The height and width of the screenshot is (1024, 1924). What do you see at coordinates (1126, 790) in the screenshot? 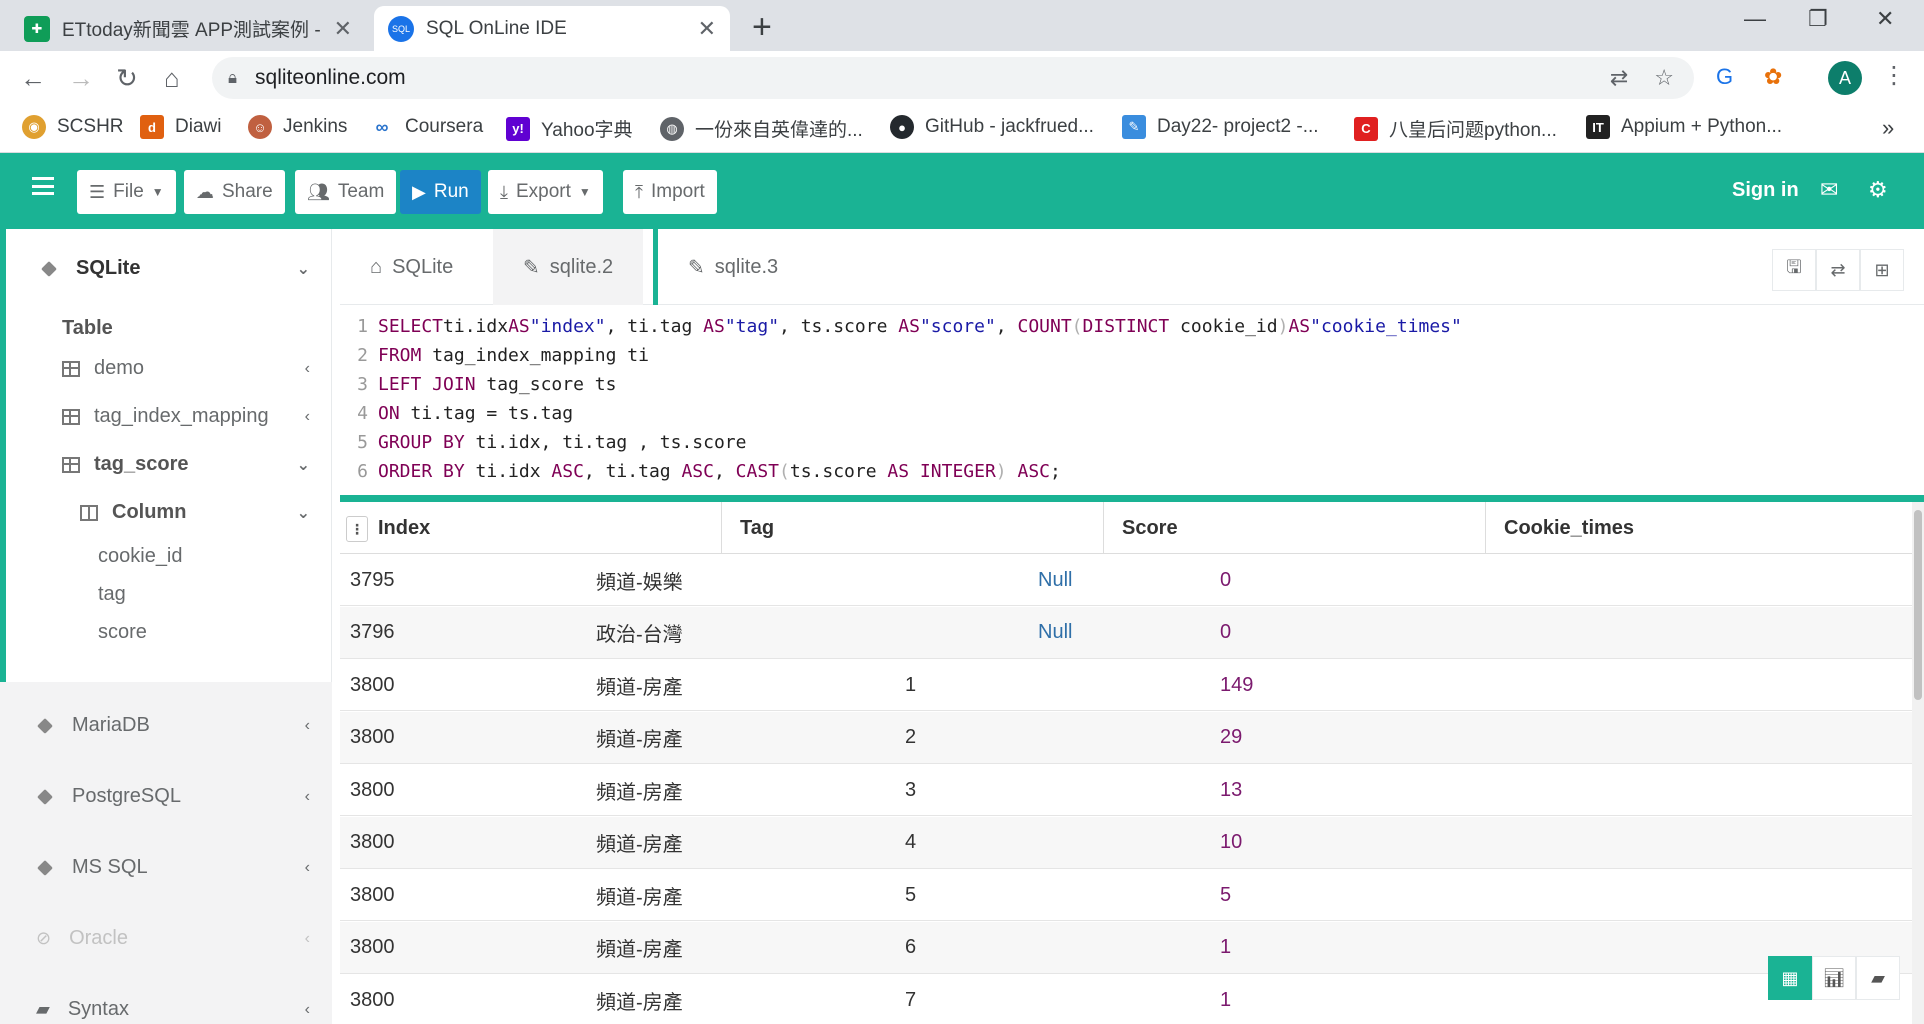
I see `table-row: 3800 頻道-房產 3 13` at bounding box center [1126, 790].